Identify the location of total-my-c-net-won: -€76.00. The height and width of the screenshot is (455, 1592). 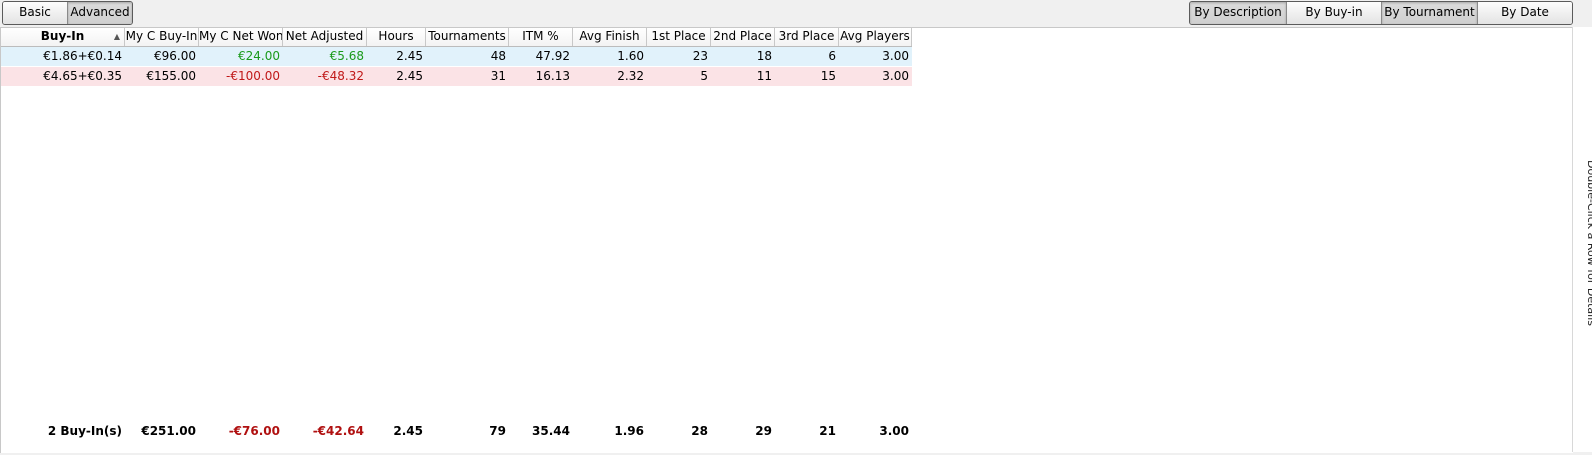
(254, 431).